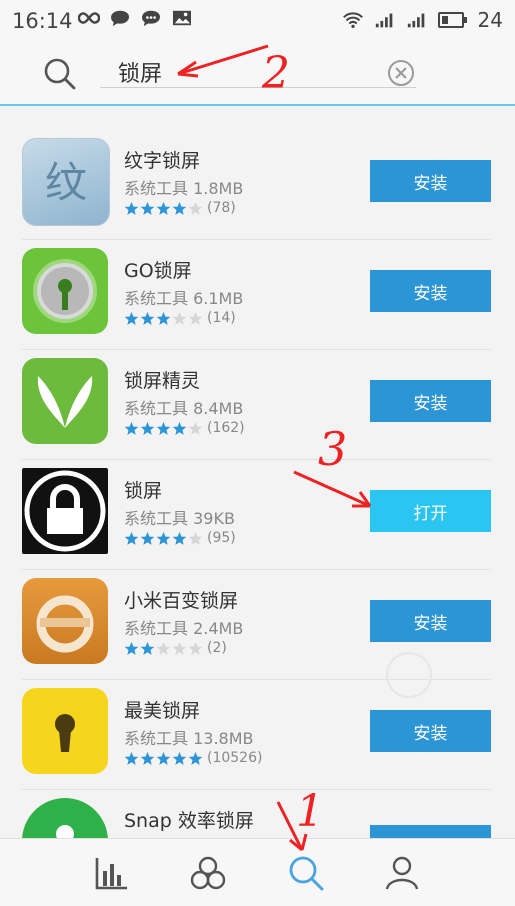  What do you see at coordinates (221, 318) in the screenshot?
I see `review-count: (14)` at bounding box center [221, 318].